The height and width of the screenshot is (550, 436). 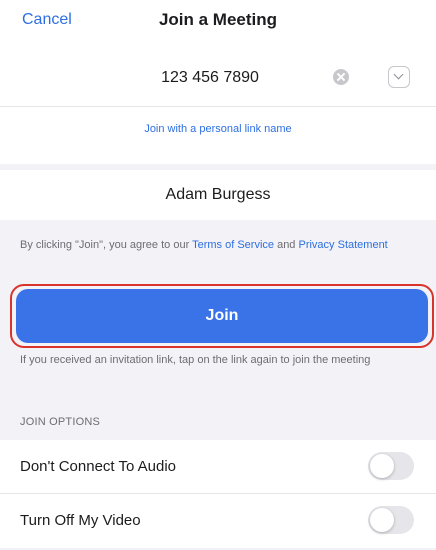 What do you see at coordinates (210, 78) in the screenshot?
I see `meeting-id-input` at bounding box center [210, 78].